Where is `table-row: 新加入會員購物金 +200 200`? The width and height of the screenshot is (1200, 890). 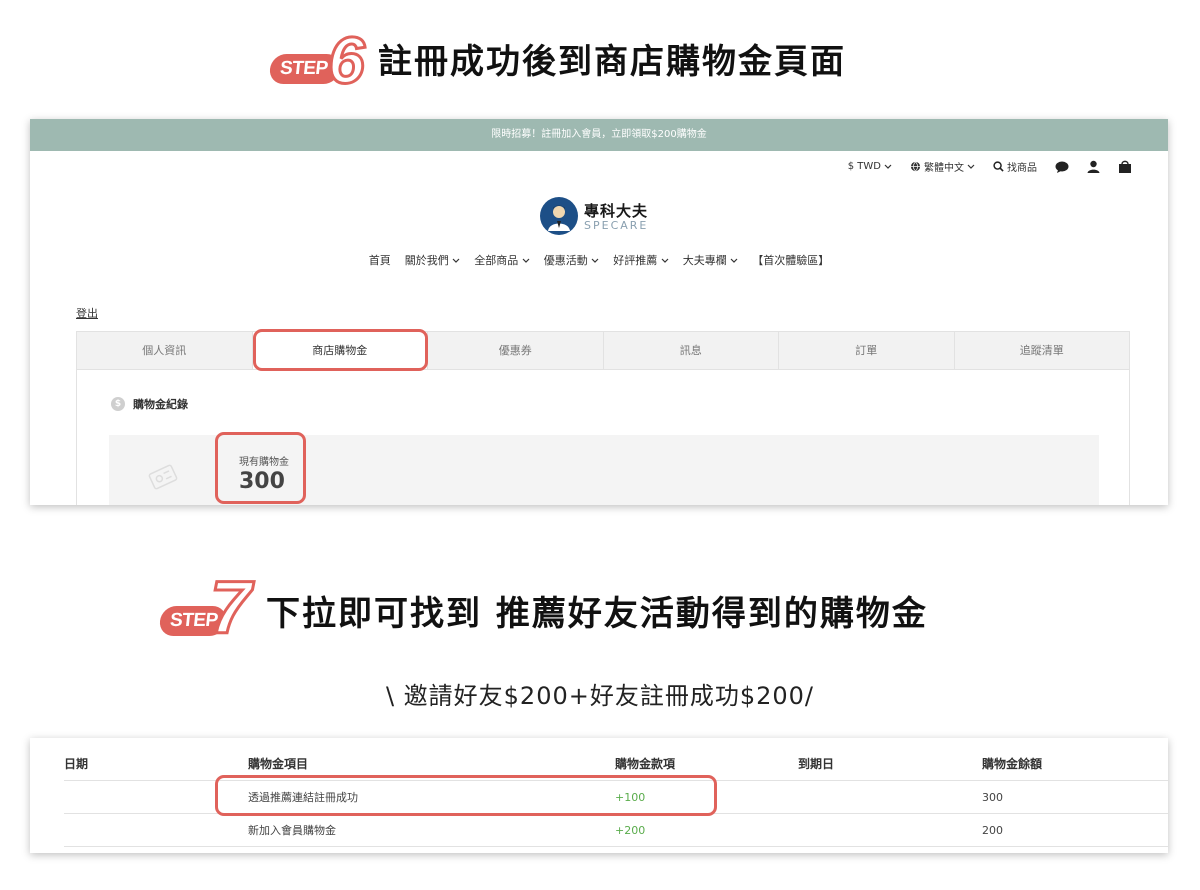
table-row: 新加入會員購物金 +200 200 is located at coordinates (616, 830).